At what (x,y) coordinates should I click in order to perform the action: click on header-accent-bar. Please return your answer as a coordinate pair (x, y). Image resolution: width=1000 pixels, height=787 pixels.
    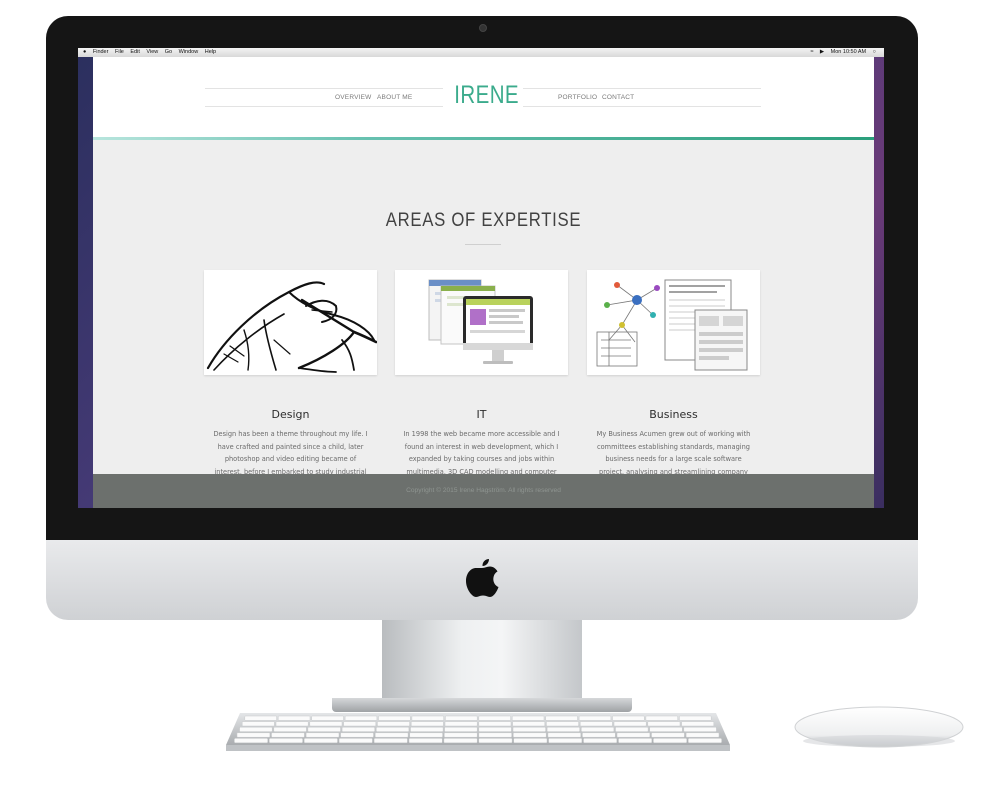
    Looking at the image, I should click on (483, 138).